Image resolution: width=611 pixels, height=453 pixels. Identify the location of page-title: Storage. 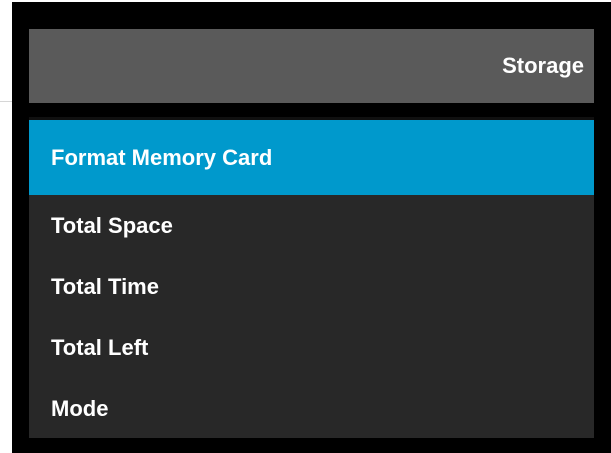
(543, 65).